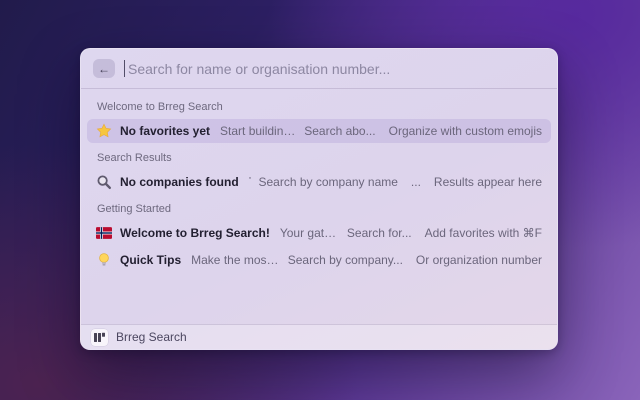  Describe the element at coordinates (250, 182) in the screenshot. I see `item-subtitle: Try adjusting your search terms` at that location.